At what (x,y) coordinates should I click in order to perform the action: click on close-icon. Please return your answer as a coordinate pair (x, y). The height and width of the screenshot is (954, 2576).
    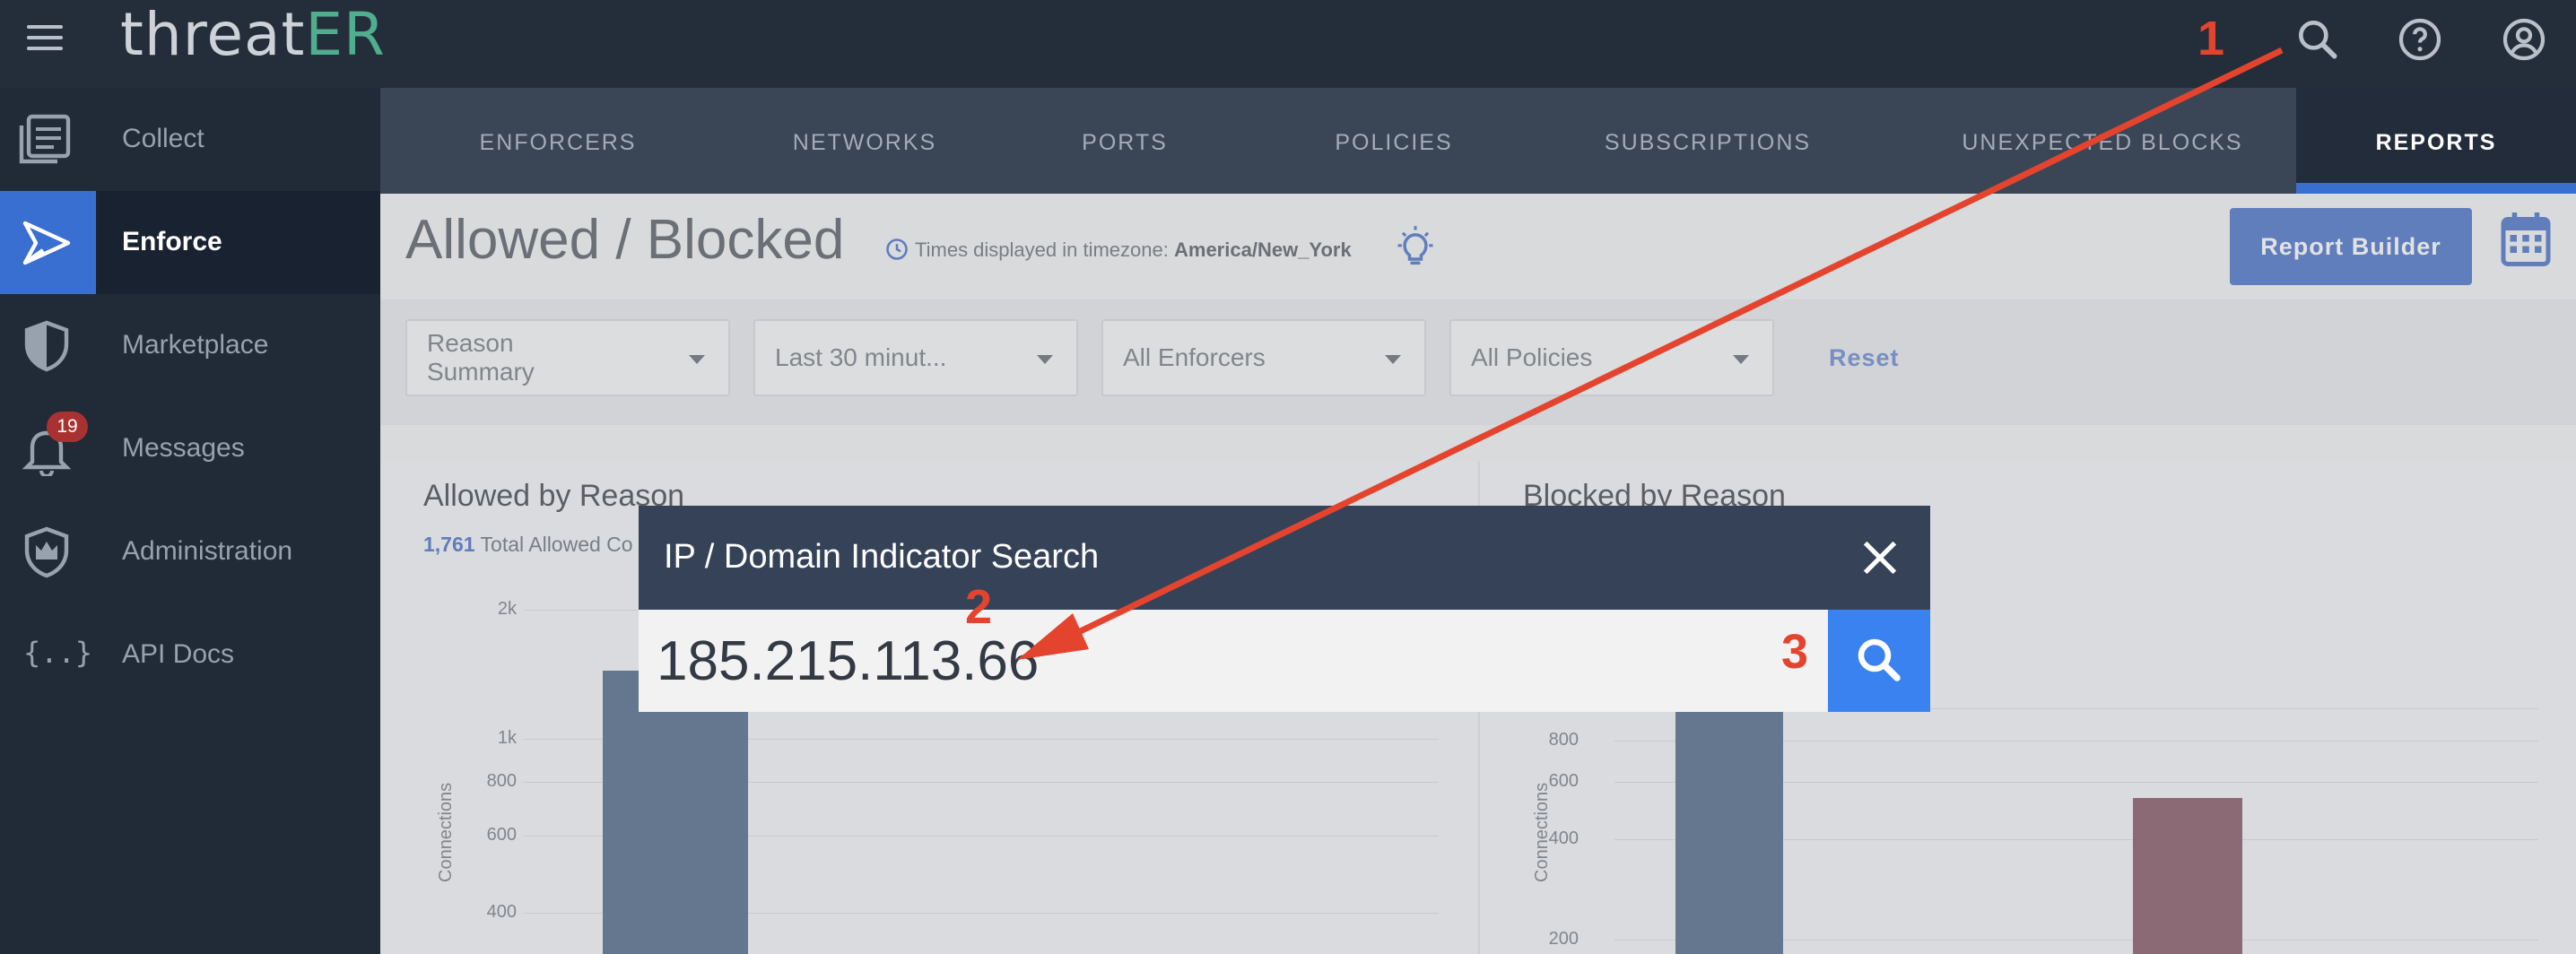
    Looking at the image, I should click on (1880, 558).